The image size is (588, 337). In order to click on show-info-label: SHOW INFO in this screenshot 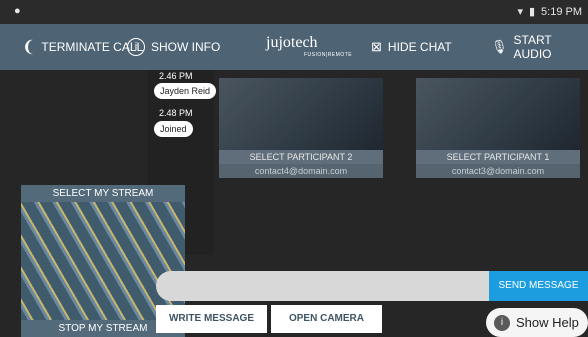, I will do `click(186, 47)`.